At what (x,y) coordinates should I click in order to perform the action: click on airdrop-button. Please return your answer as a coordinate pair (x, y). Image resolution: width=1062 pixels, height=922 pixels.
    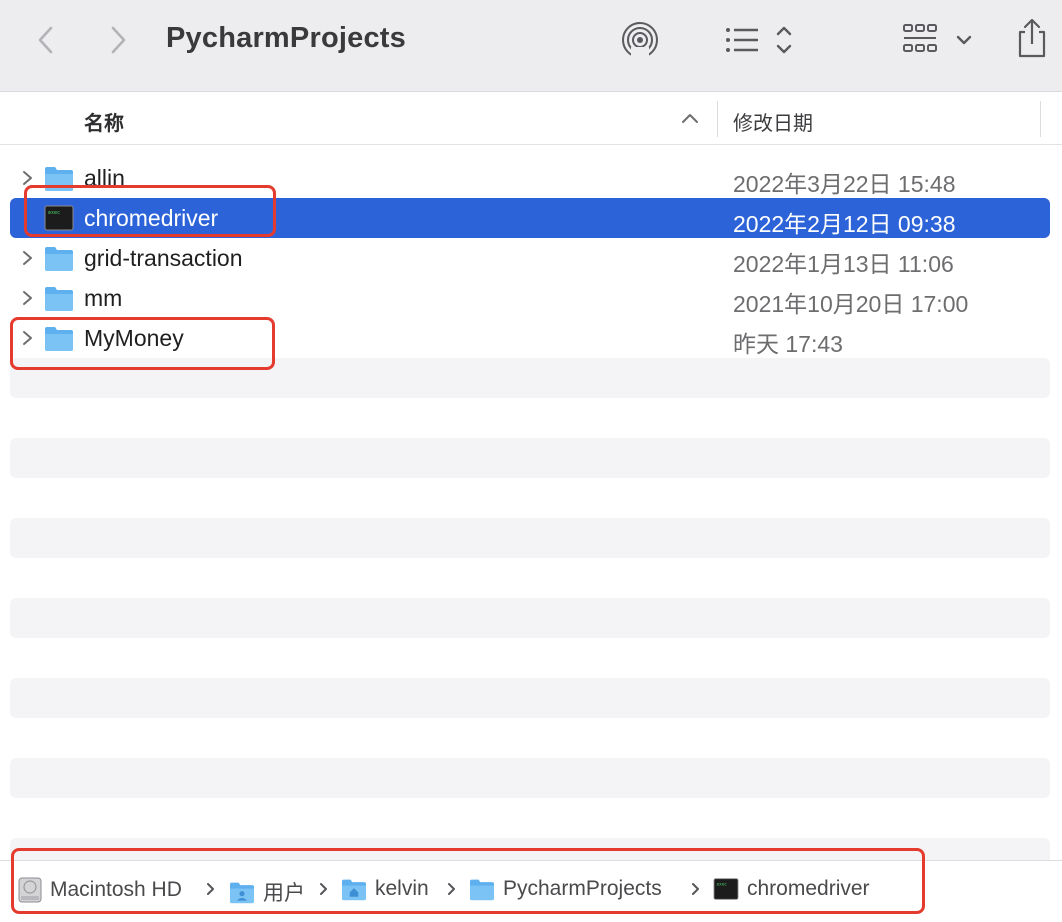
    Looking at the image, I should click on (640, 40).